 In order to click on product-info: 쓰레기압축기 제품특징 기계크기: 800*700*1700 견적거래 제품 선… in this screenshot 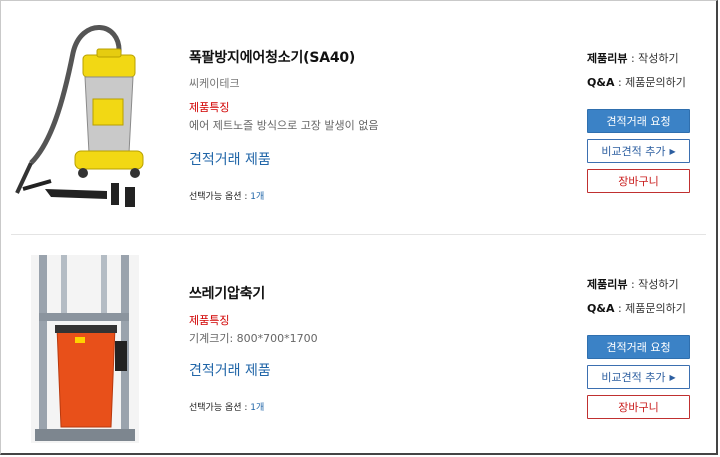, I will do `click(253, 348)`.